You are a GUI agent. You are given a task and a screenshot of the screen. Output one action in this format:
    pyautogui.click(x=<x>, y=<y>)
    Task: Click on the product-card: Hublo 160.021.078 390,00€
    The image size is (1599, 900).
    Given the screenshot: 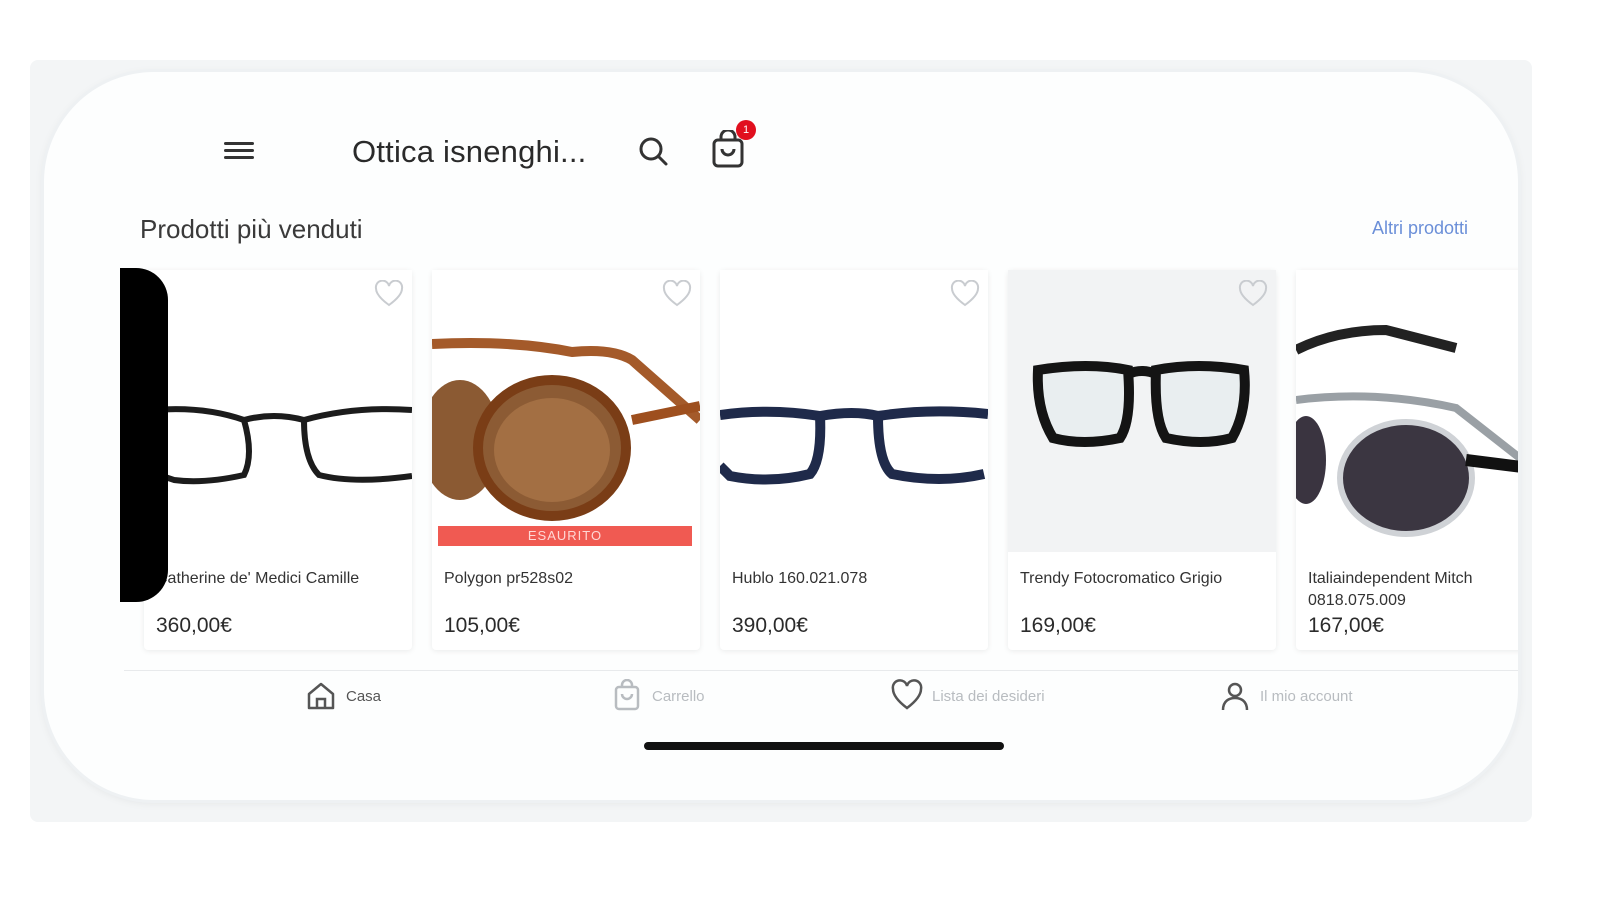 What is the action you would take?
    pyautogui.click(x=854, y=460)
    